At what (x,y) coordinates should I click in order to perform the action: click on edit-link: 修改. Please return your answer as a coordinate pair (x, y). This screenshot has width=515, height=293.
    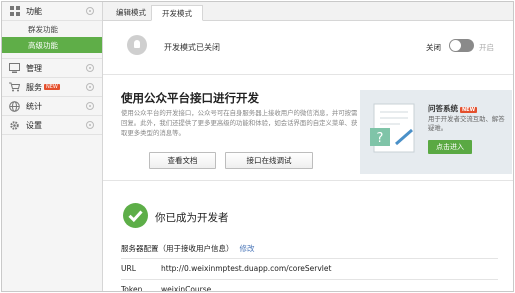
    Looking at the image, I should click on (247, 248).